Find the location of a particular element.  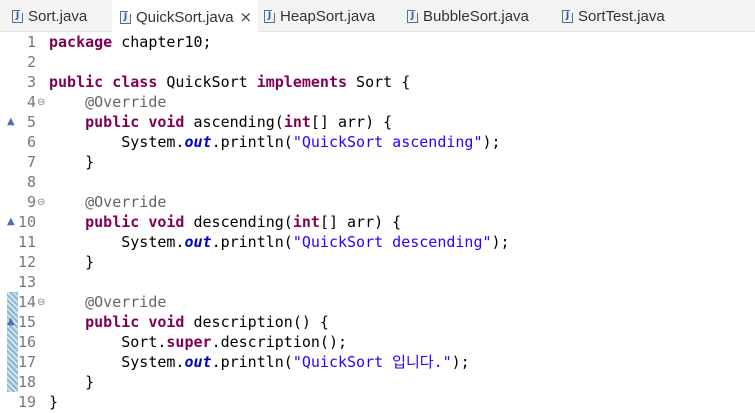

code-token: "QuickSort descending" is located at coordinates (392, 242).